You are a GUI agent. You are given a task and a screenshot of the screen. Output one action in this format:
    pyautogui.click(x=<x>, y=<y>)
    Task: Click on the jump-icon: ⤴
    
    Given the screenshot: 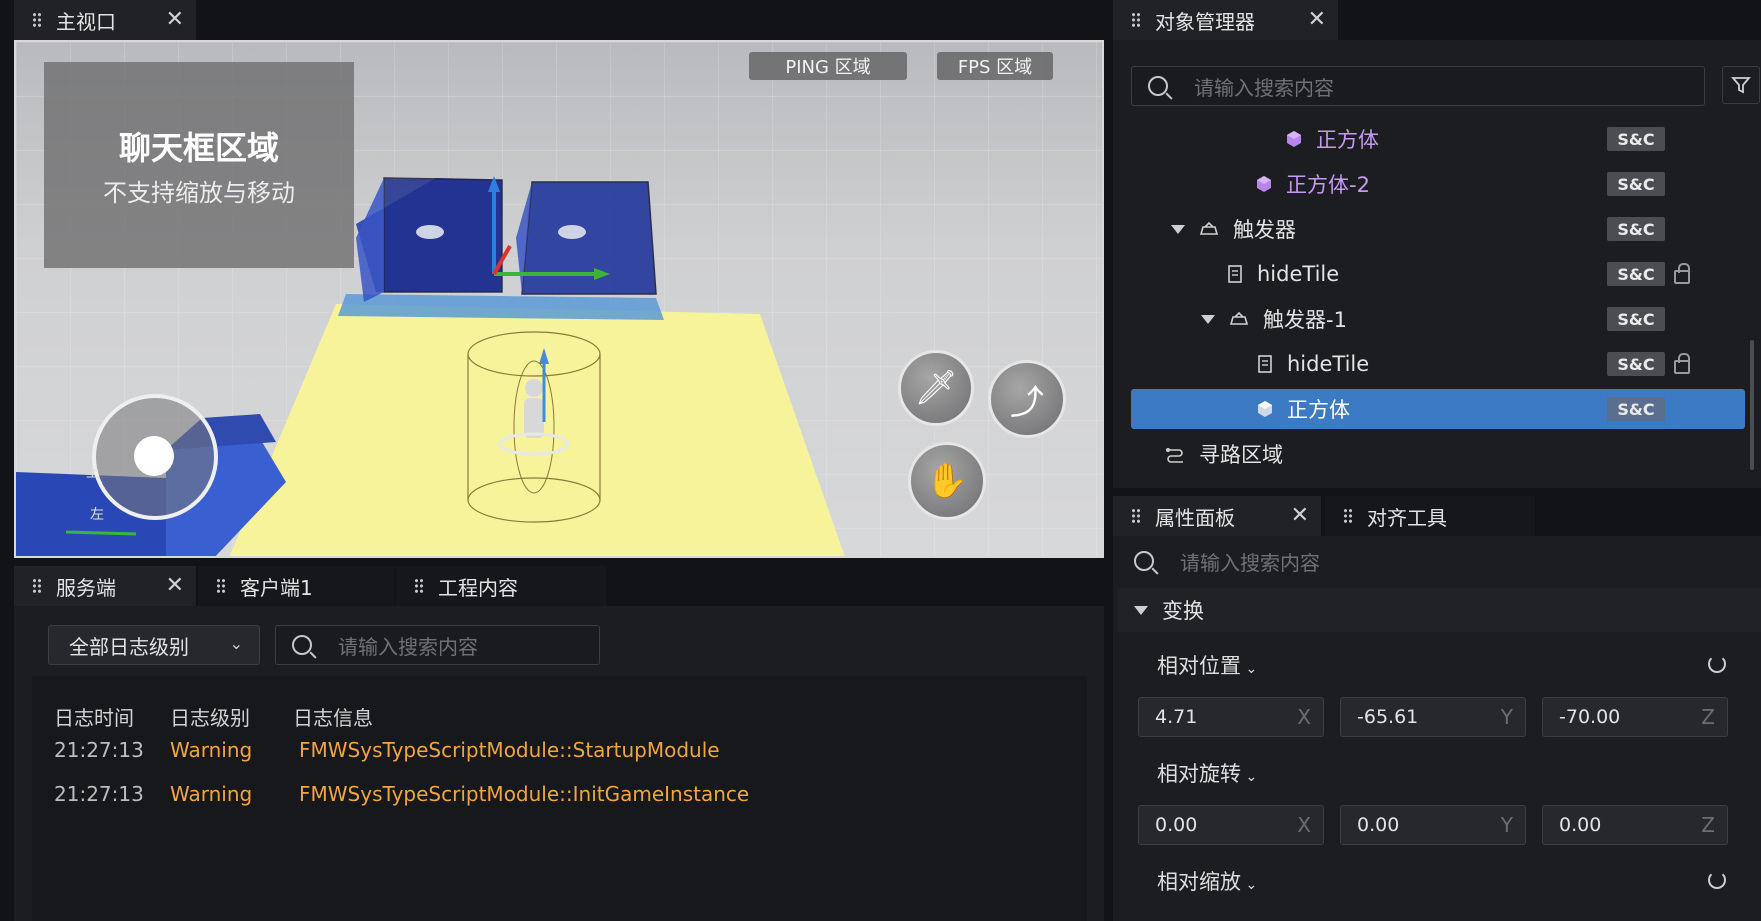 What is the action you would take?
    pyautogui.click(x=1027, y=402)
    